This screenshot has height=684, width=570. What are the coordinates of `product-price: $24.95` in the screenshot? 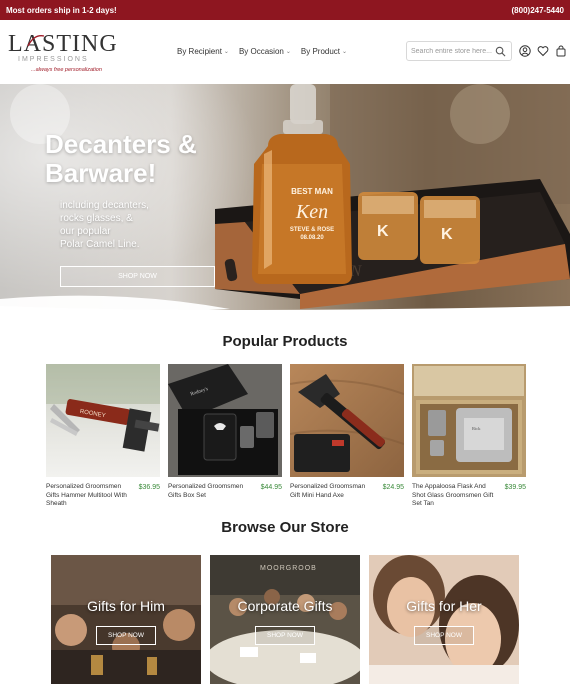 It's located at (393, 487).